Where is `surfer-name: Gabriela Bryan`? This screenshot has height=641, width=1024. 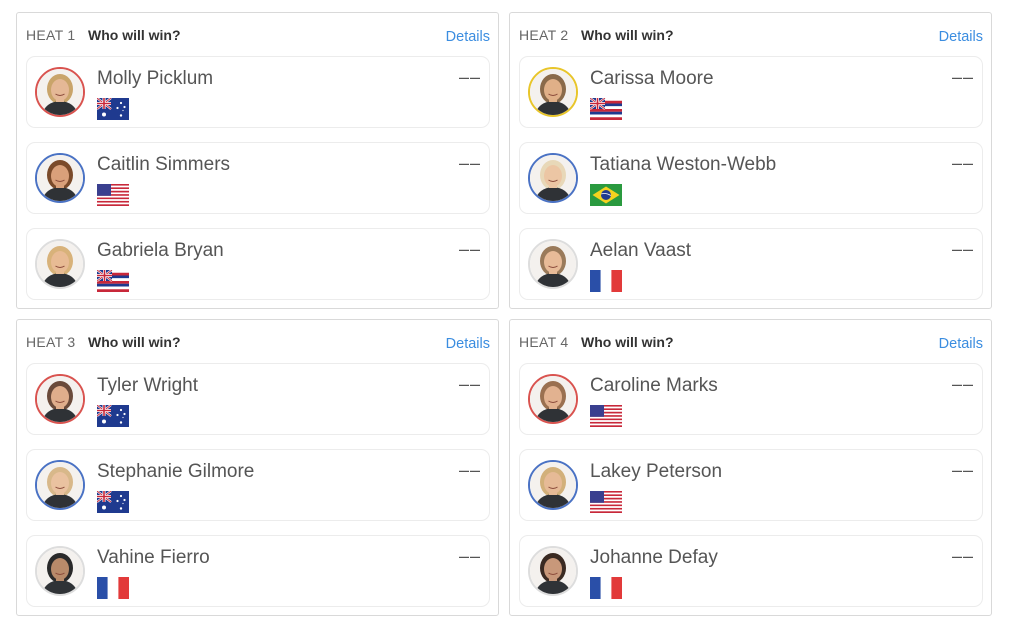
surfer-name: Gabriela Bryan is located at coordinates (160, 250).